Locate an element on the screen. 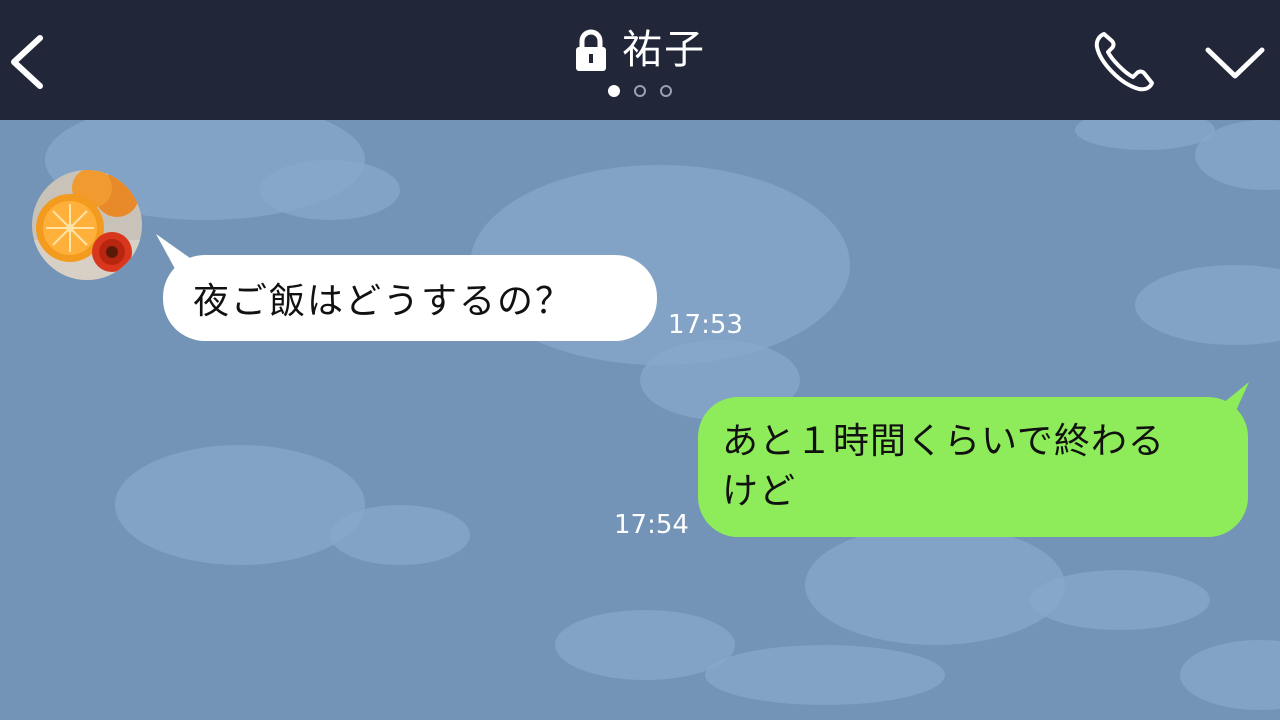 This screenshot has width=1280, height=720. contact-avatar is located at coordinates (87, 225).